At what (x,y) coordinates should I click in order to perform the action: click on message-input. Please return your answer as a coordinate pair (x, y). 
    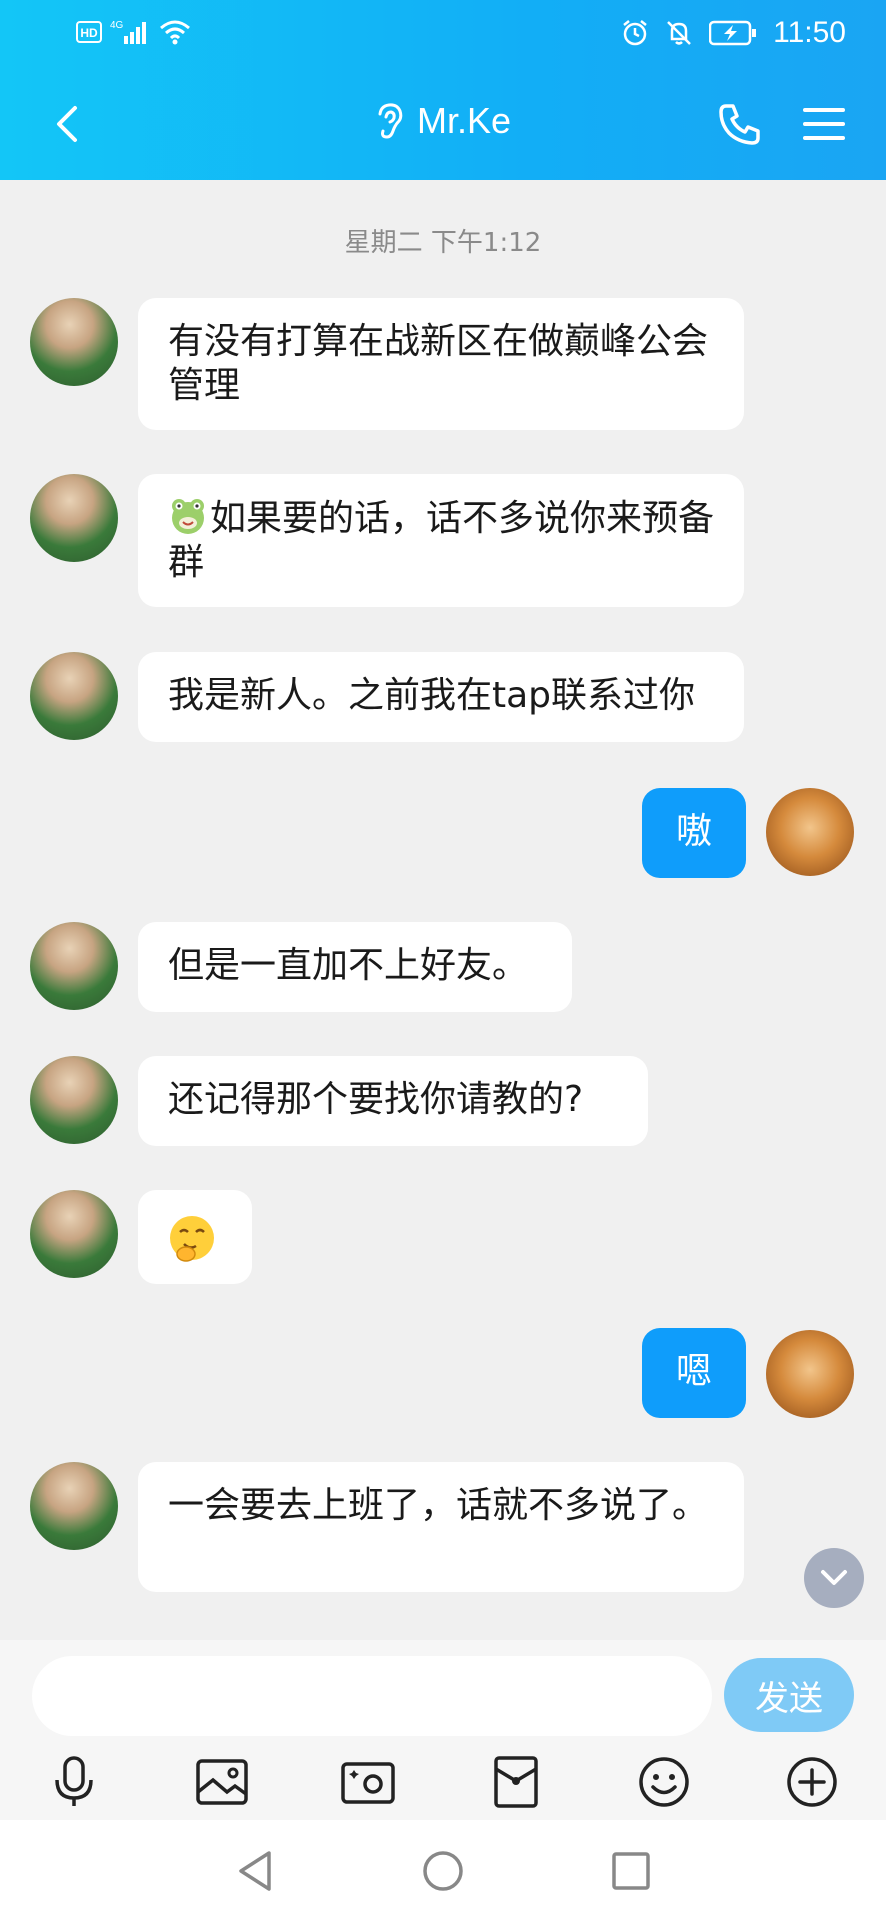
    Looking at the image, I should click on (372, 1696).